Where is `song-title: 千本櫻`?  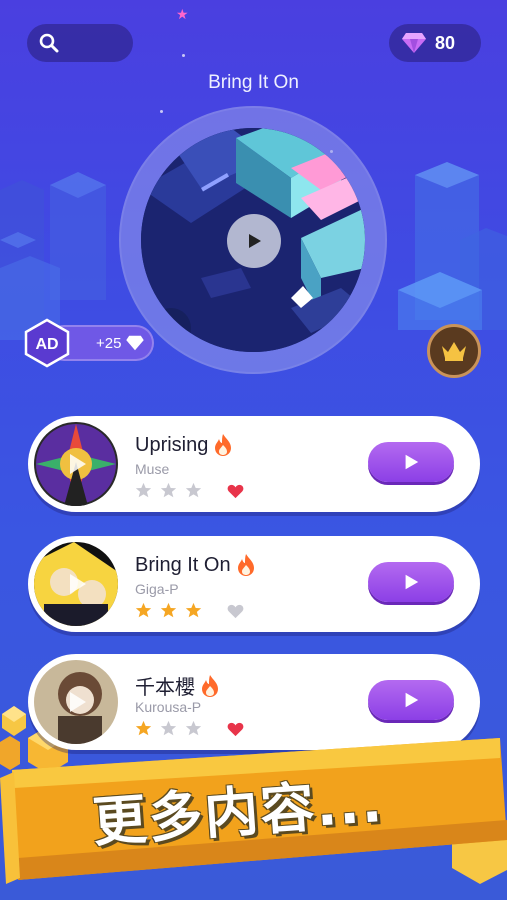
song-title: 千本櫻 is located at coordinates (165, 688).